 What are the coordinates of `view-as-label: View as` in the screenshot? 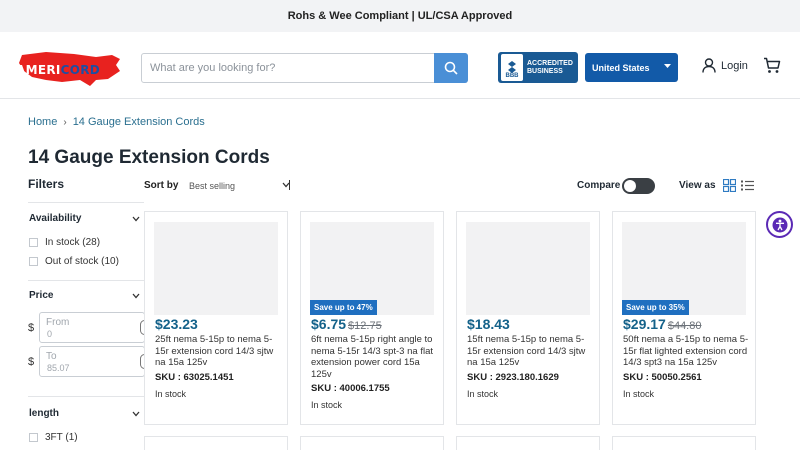 It's located at (697, 185).